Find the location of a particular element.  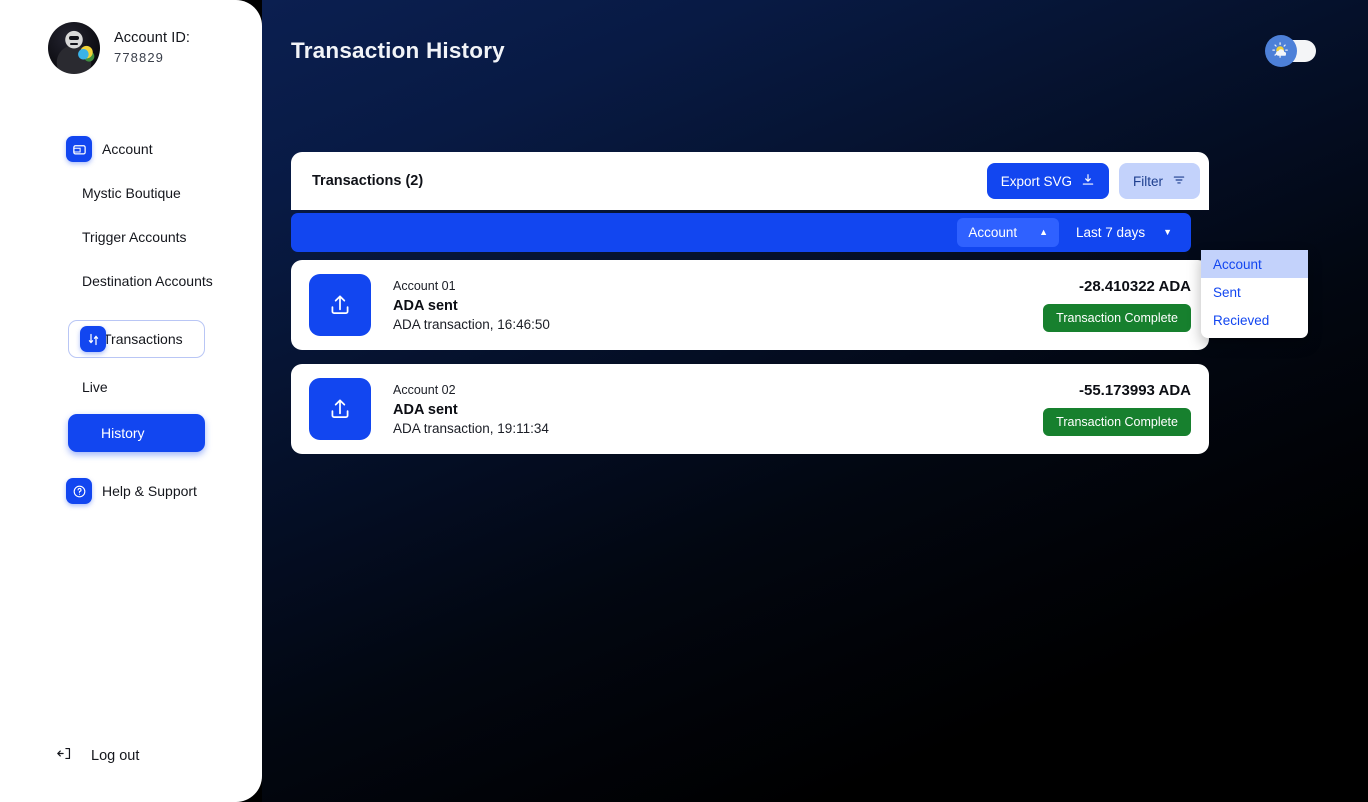

export-svg-button: Export SVG is located at coordinates (1047, 181).